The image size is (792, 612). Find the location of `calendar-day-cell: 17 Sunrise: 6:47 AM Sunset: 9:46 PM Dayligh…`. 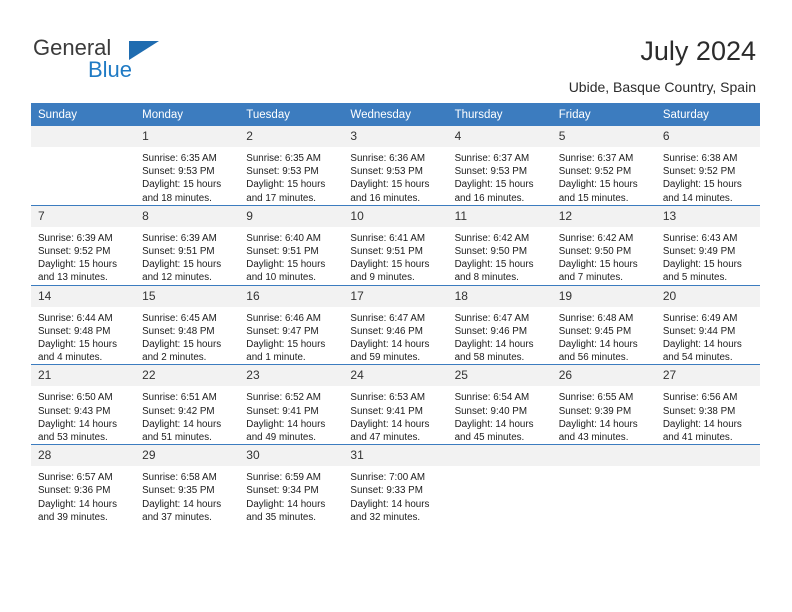

calendar-day-cell: 17 Sunrise: 6:47 AM Sunset: 9:46 PM Dayligh… is located at coordinates (395, 324).